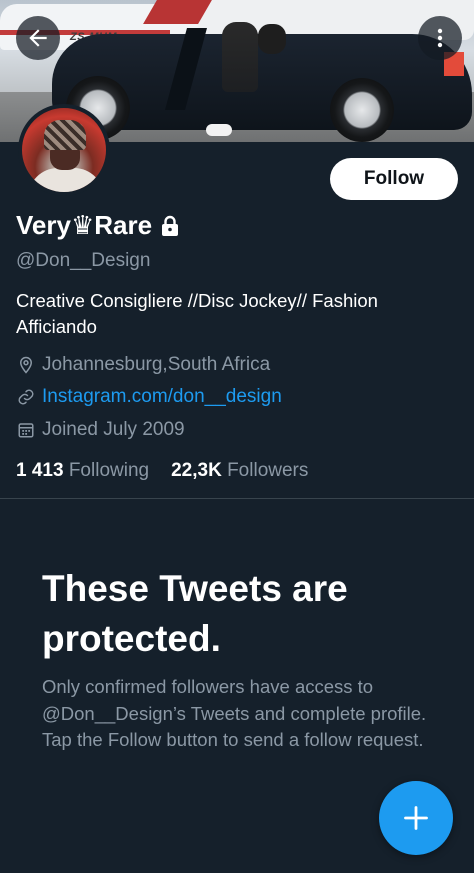  I want to click on website-row: Instagram.com/don__design, so click(149, 397).